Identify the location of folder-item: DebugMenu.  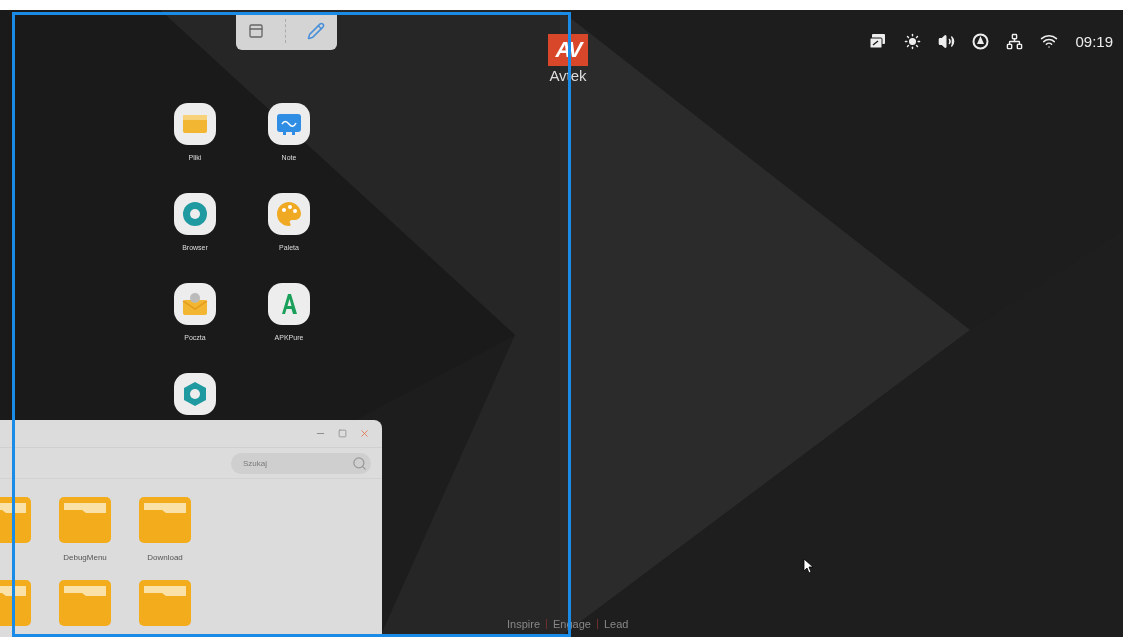
(85, 532).